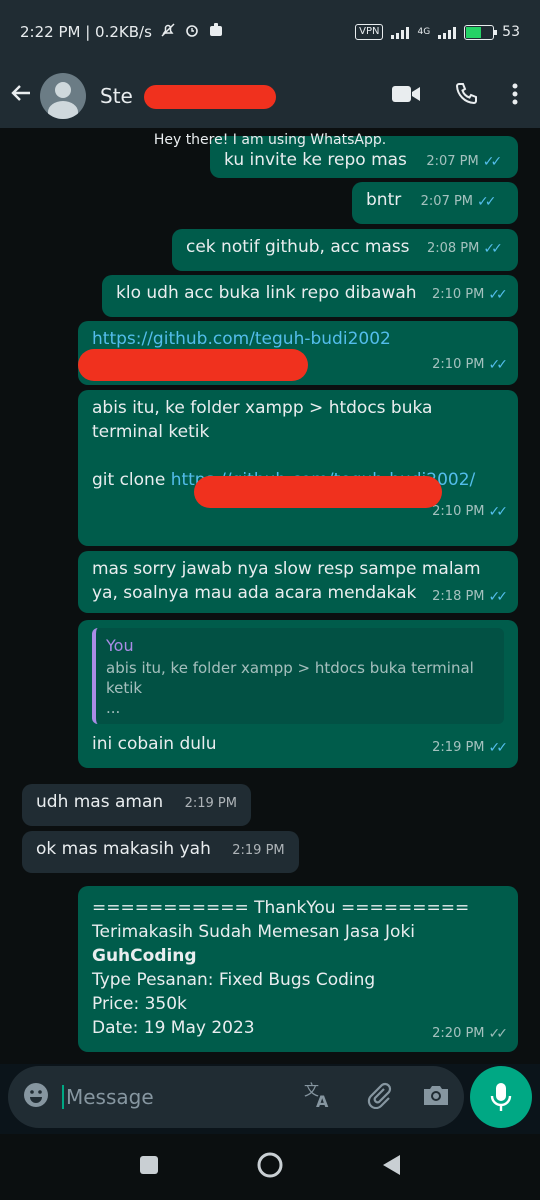 The image size is (540, 1200). I want to click on network-type: 4G, so click(424, 32).